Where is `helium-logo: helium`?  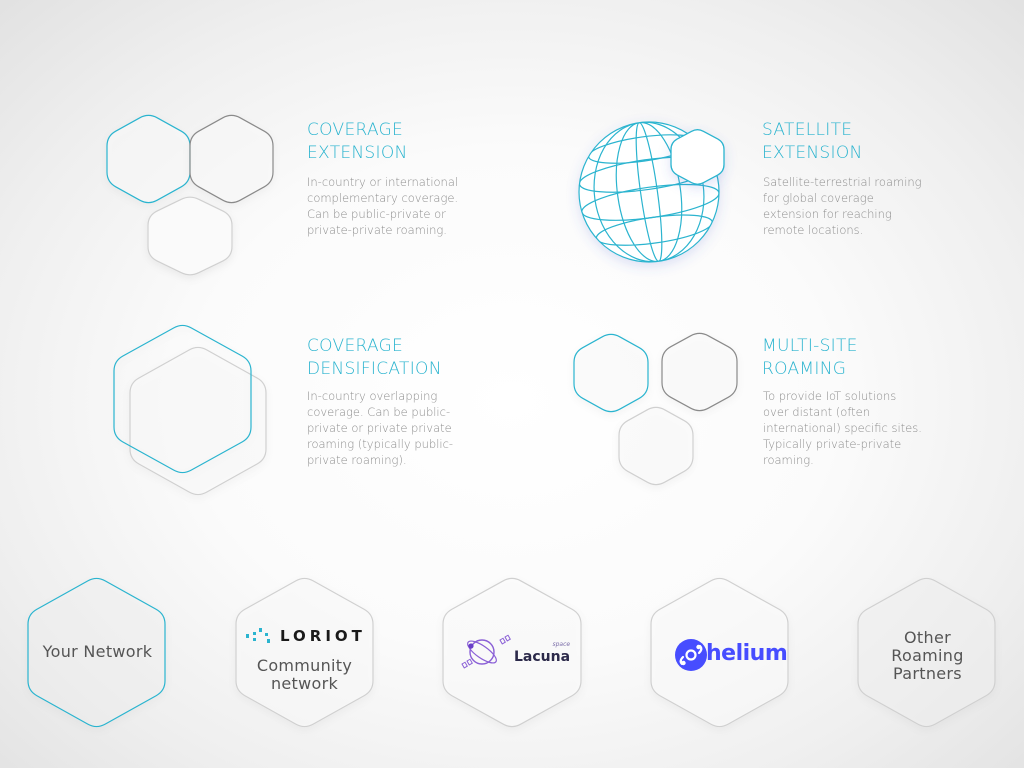
helium-logo: helium is located at coordinates (747, 653).